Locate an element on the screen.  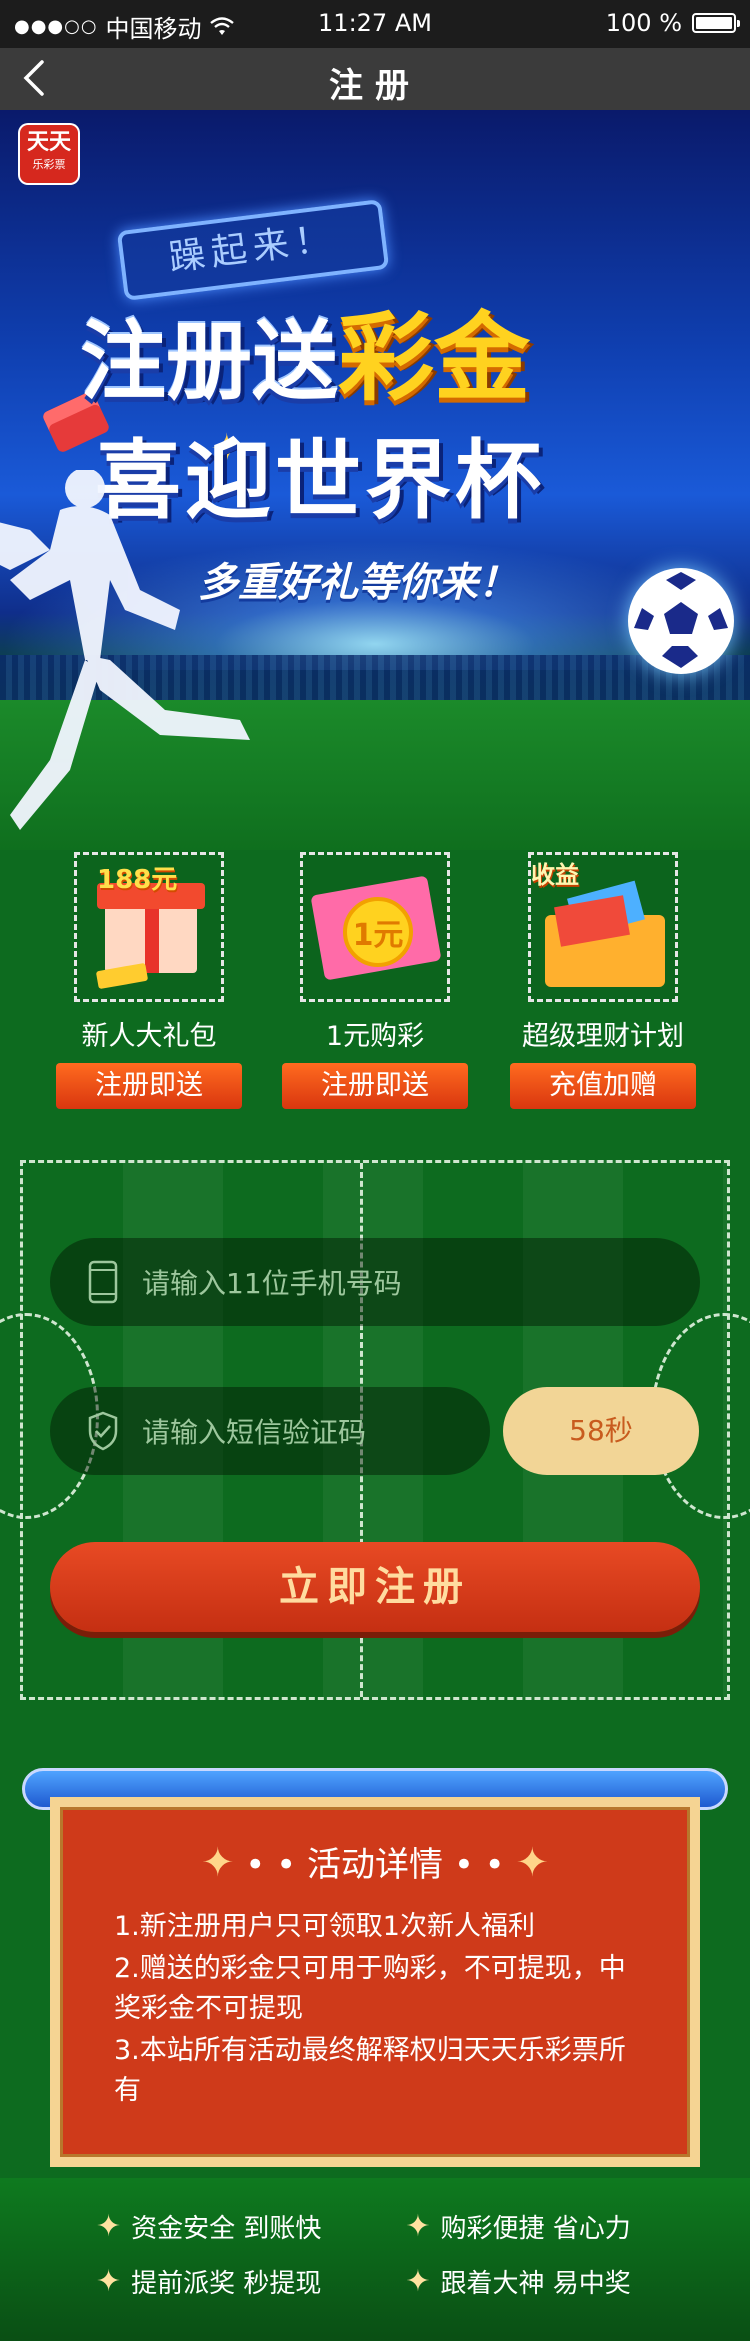
page-title: 注册 is located at coordinates (375, 86).